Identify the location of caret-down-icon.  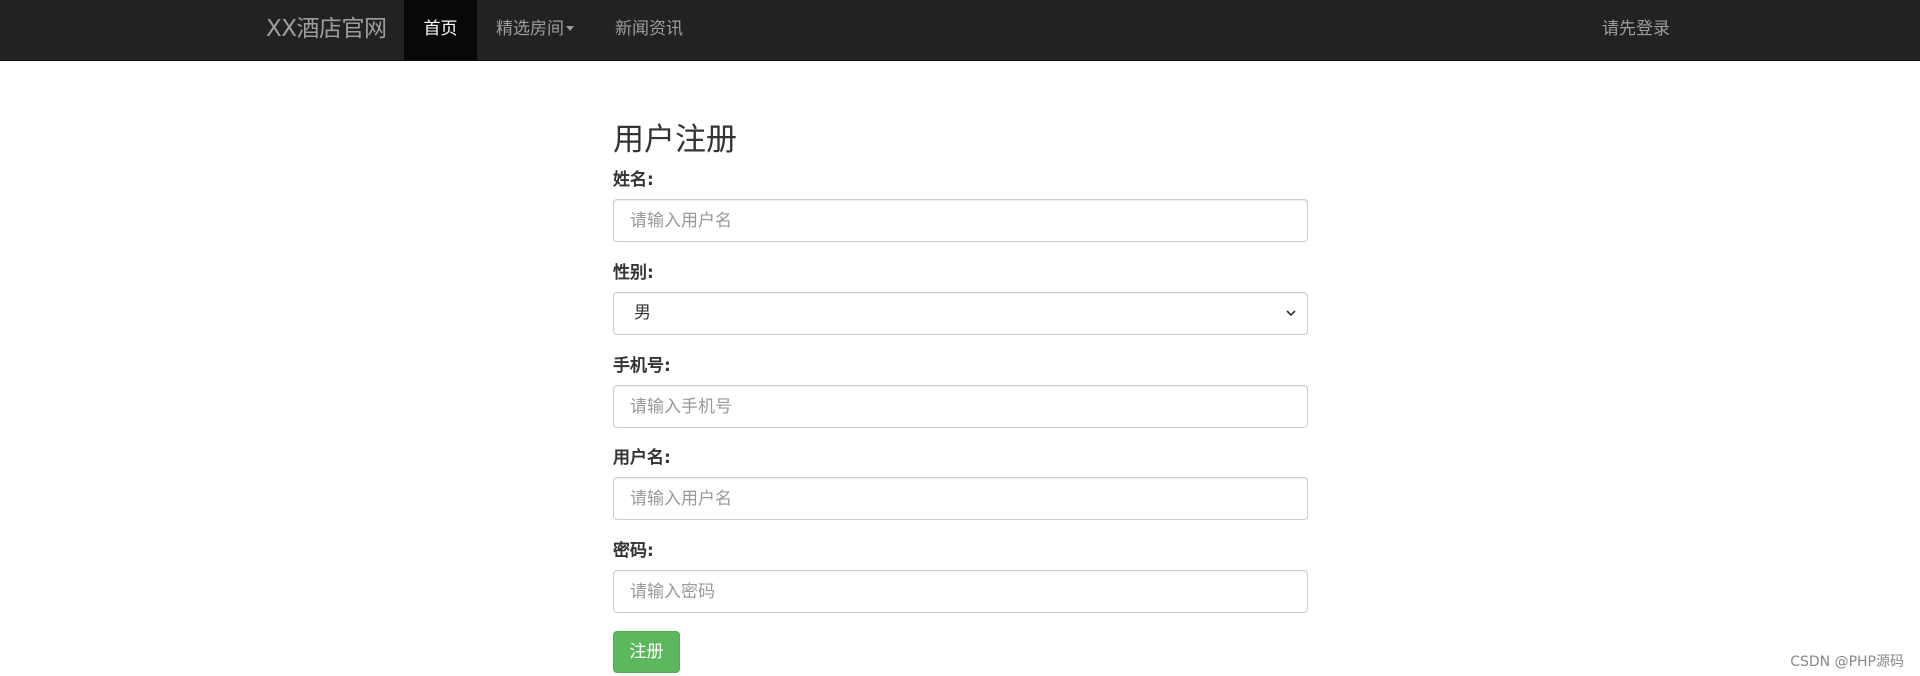
(570, 28).